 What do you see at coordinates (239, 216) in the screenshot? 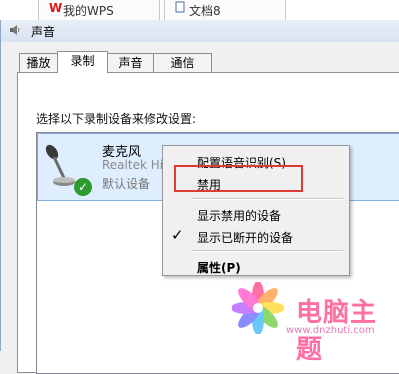
I see `menu-label: 显示禁用的设备` at bounding box center [239, 216].